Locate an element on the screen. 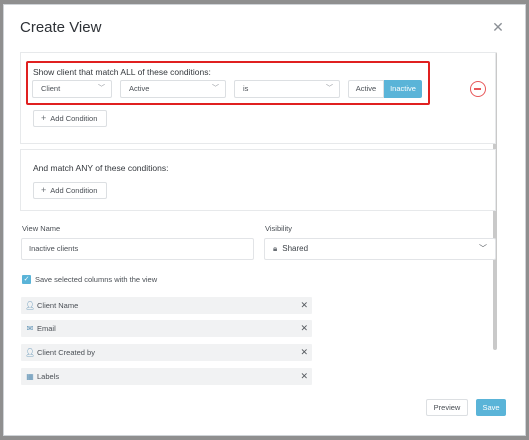 This screenshot has width=529, height=440. visibility-label: Visibility is located at coordinates (278, 228).